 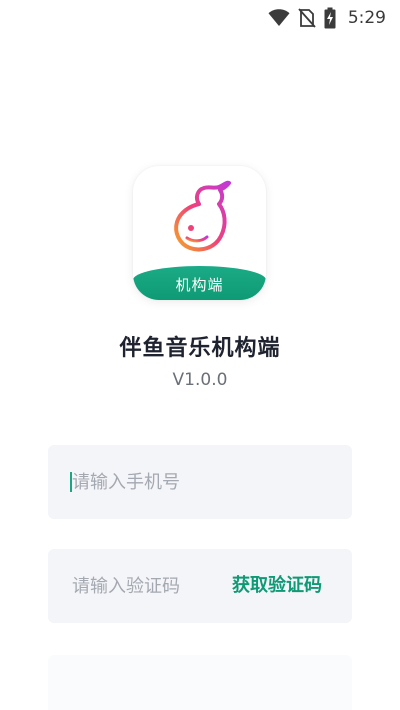 I want to click on status-time: 5:29, so click(x=366, y=18).